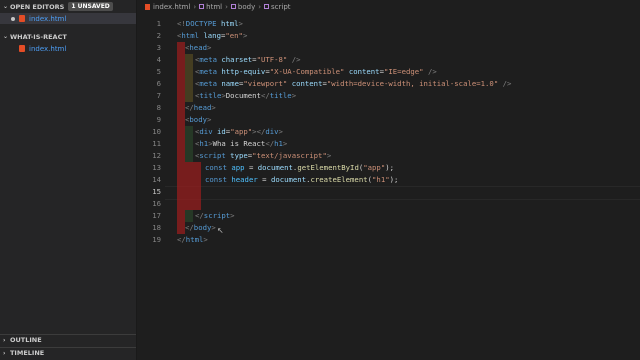 This screenshot has width=640, height=360. What do you see at coordinates (158, 59) in the screenshot?
I see `line-number: 4` at bounding box center [158, 59].